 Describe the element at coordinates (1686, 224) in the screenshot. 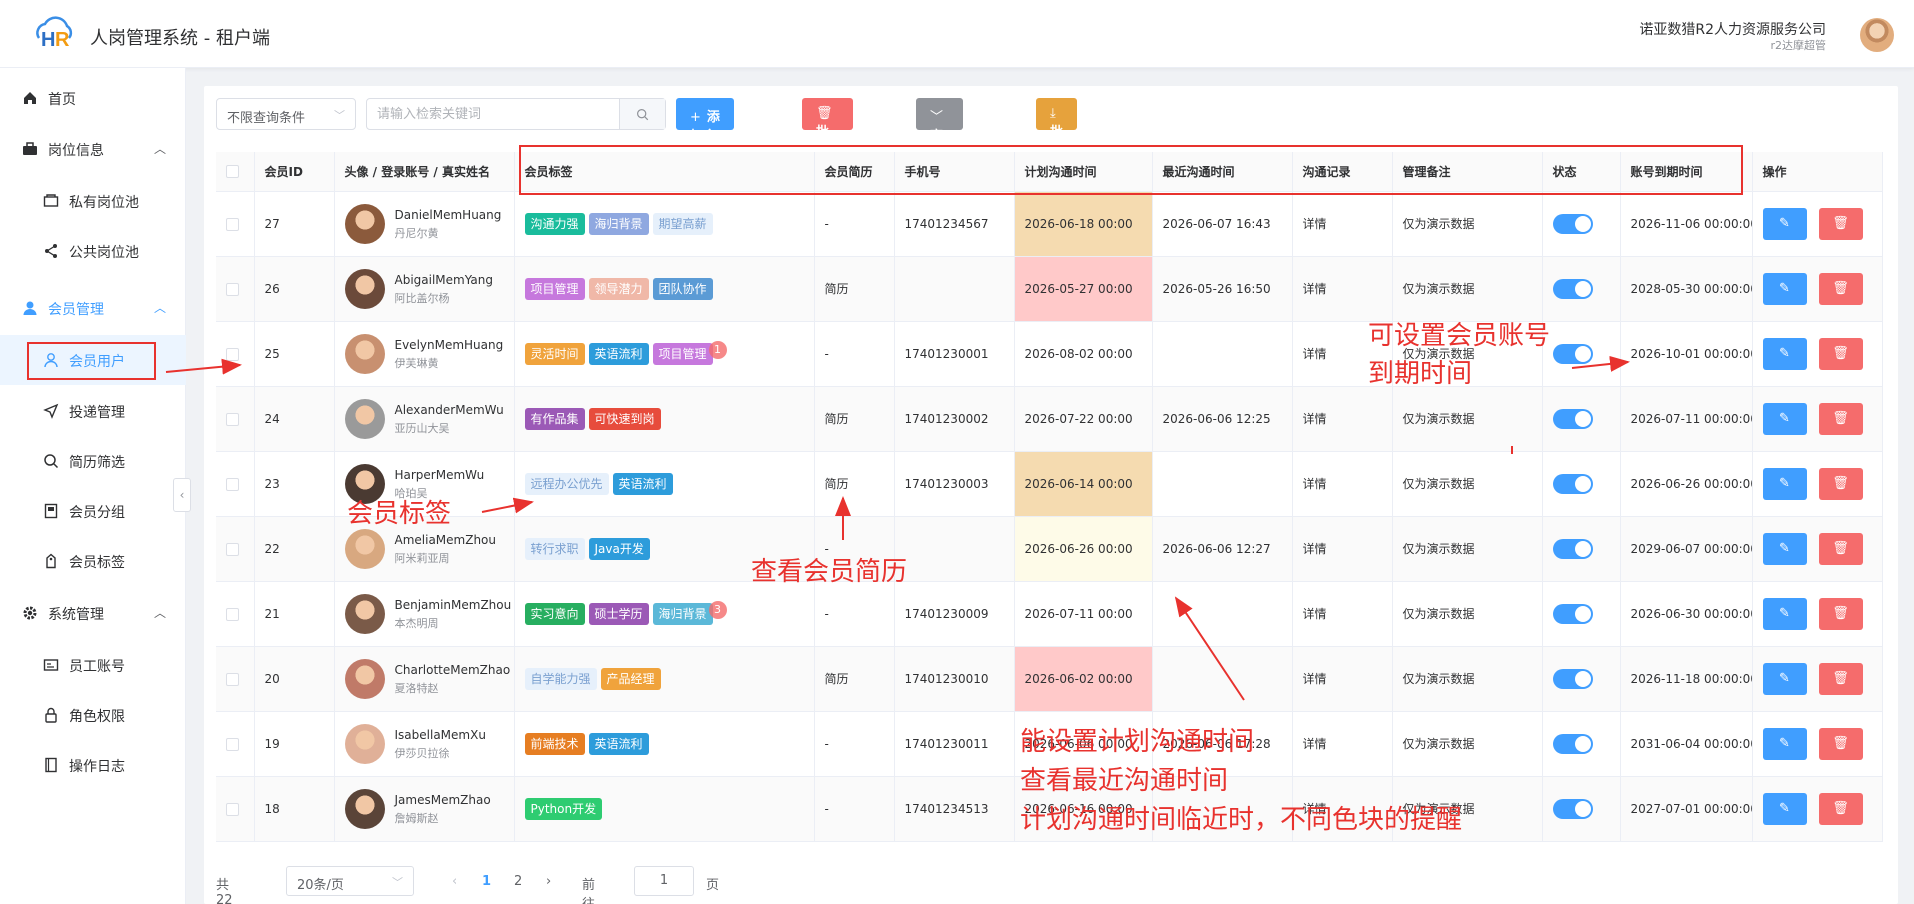

I see `account-expire-time: 2026-11-06 00:00:00` at that location.